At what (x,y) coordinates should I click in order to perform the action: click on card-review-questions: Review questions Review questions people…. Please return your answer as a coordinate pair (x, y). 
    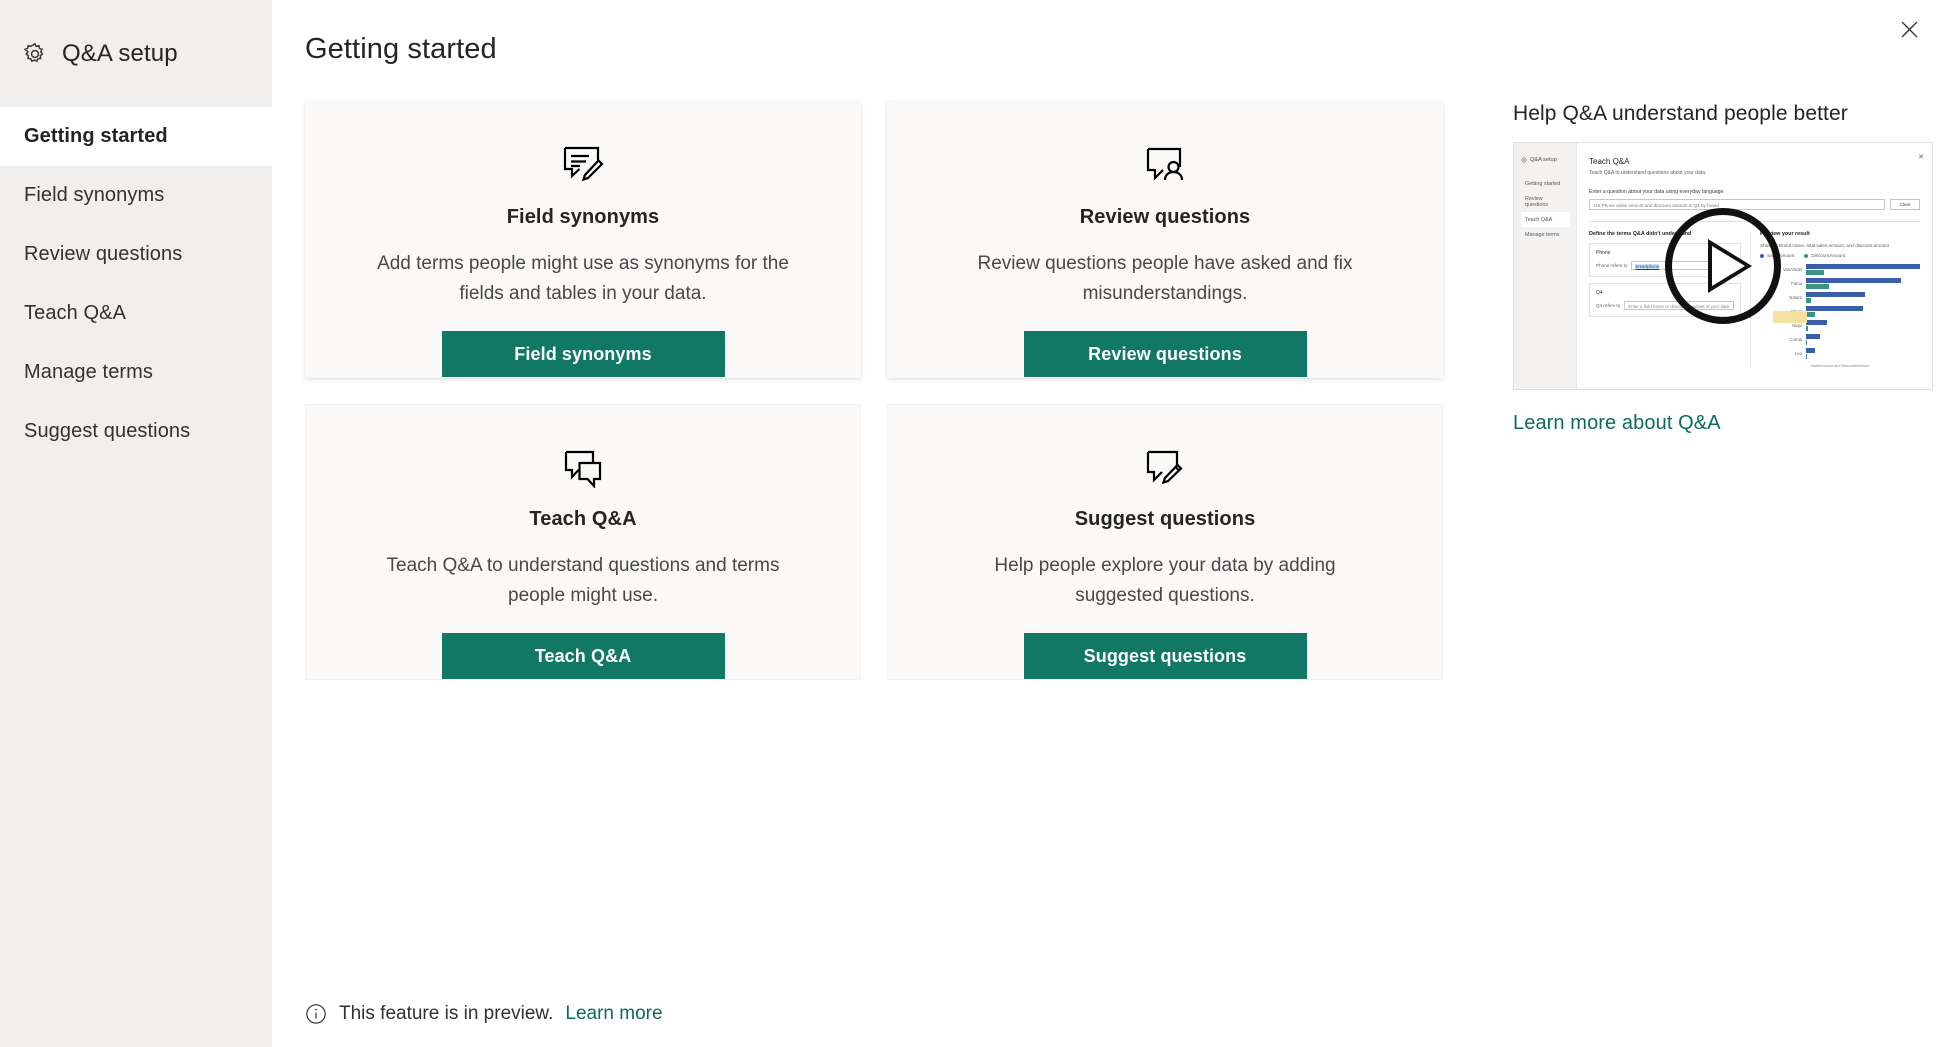
    Looking at the image, I should click on (1165, 240).